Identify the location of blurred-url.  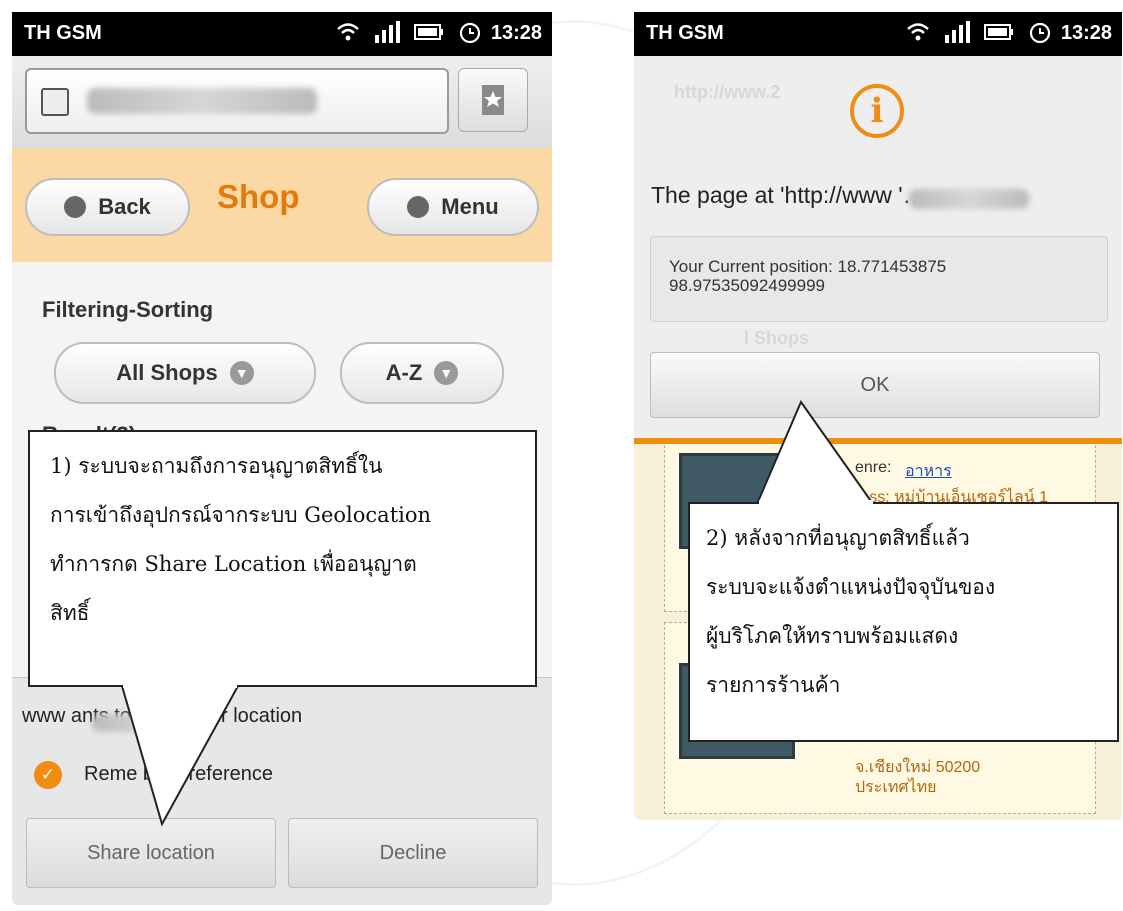
(202, 101).